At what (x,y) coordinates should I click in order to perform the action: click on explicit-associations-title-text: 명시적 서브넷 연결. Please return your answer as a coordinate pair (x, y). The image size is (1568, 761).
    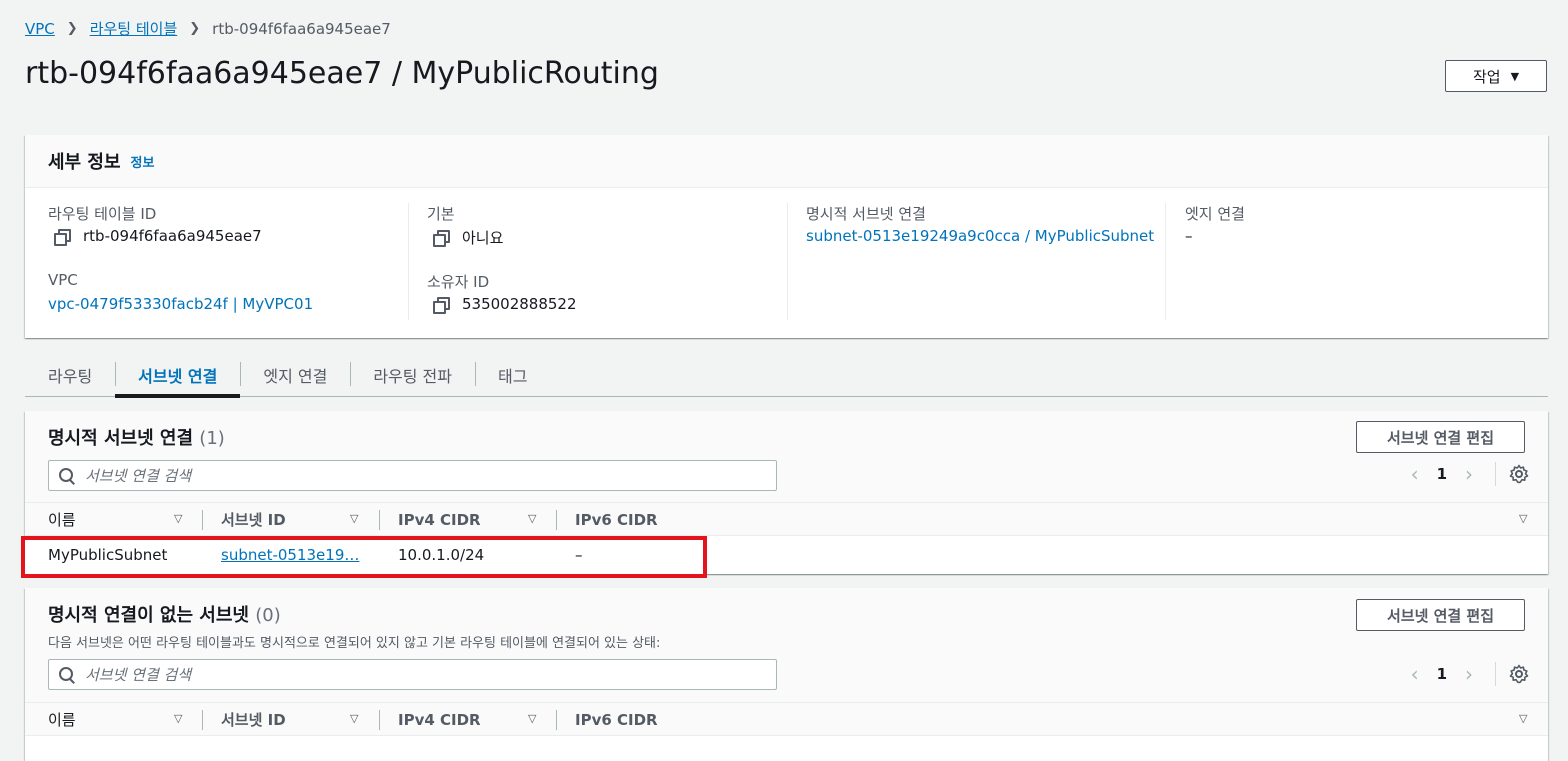
    Looking at the image, I should click on (121, 438).